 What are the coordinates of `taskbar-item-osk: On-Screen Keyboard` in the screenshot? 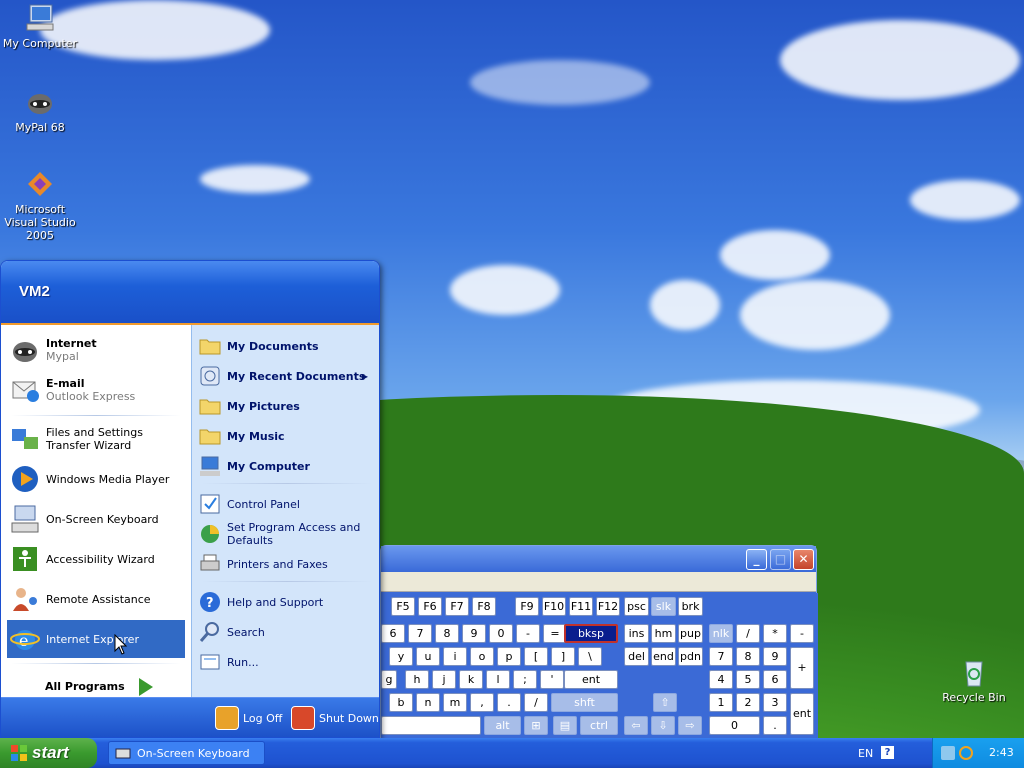 It's located at (186, 753).